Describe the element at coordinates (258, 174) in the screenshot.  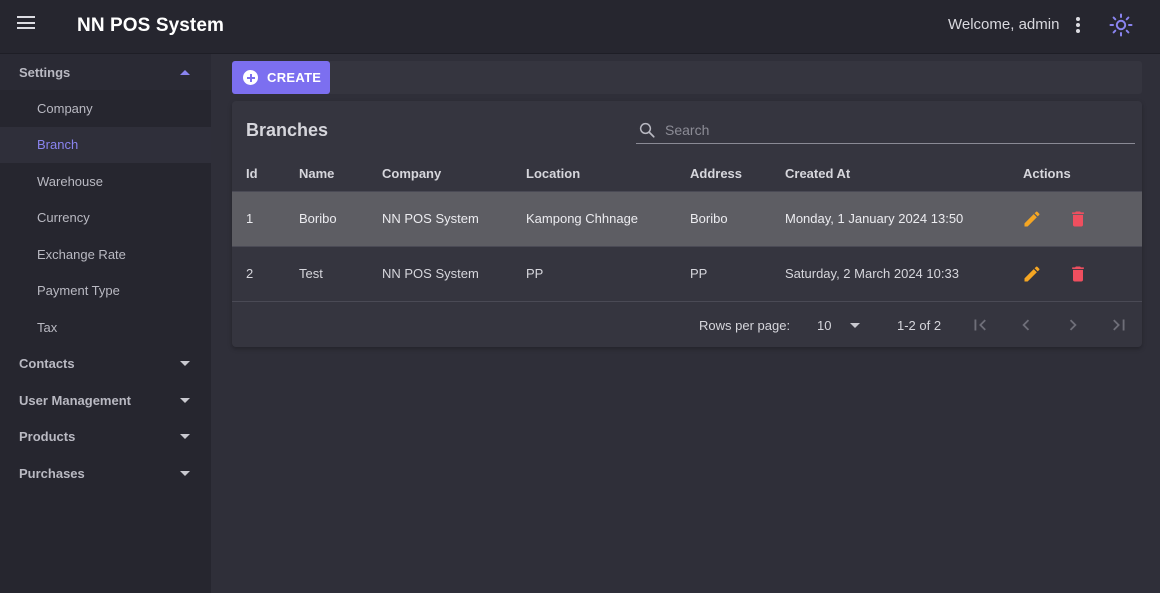
I see `column-header-id: Id` at that location.